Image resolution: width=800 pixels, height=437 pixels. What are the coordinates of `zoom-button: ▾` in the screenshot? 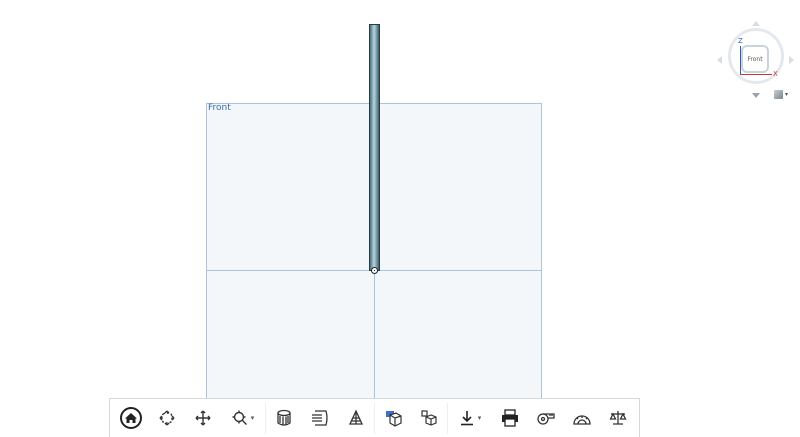 It's located at (243, 418).